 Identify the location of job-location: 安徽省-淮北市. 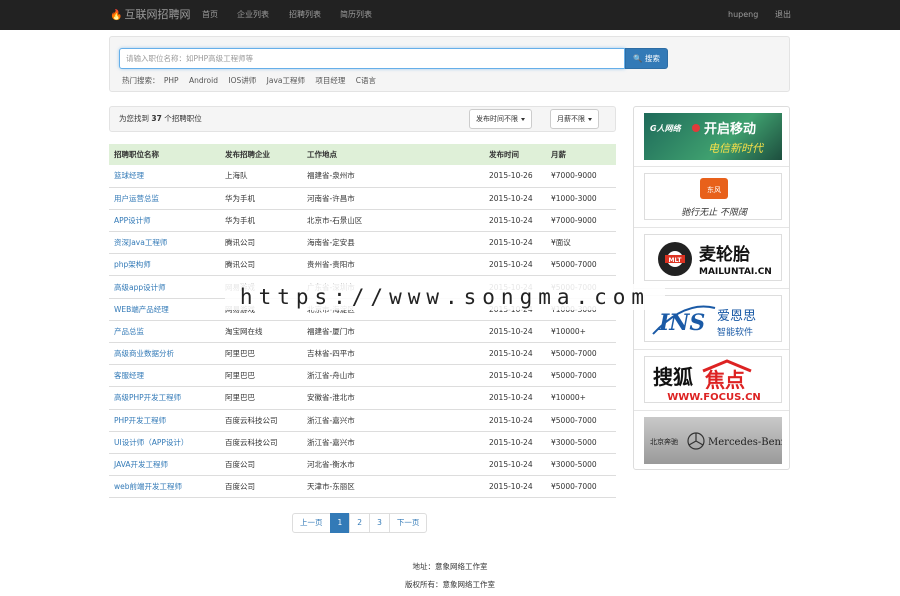
(393, 398).